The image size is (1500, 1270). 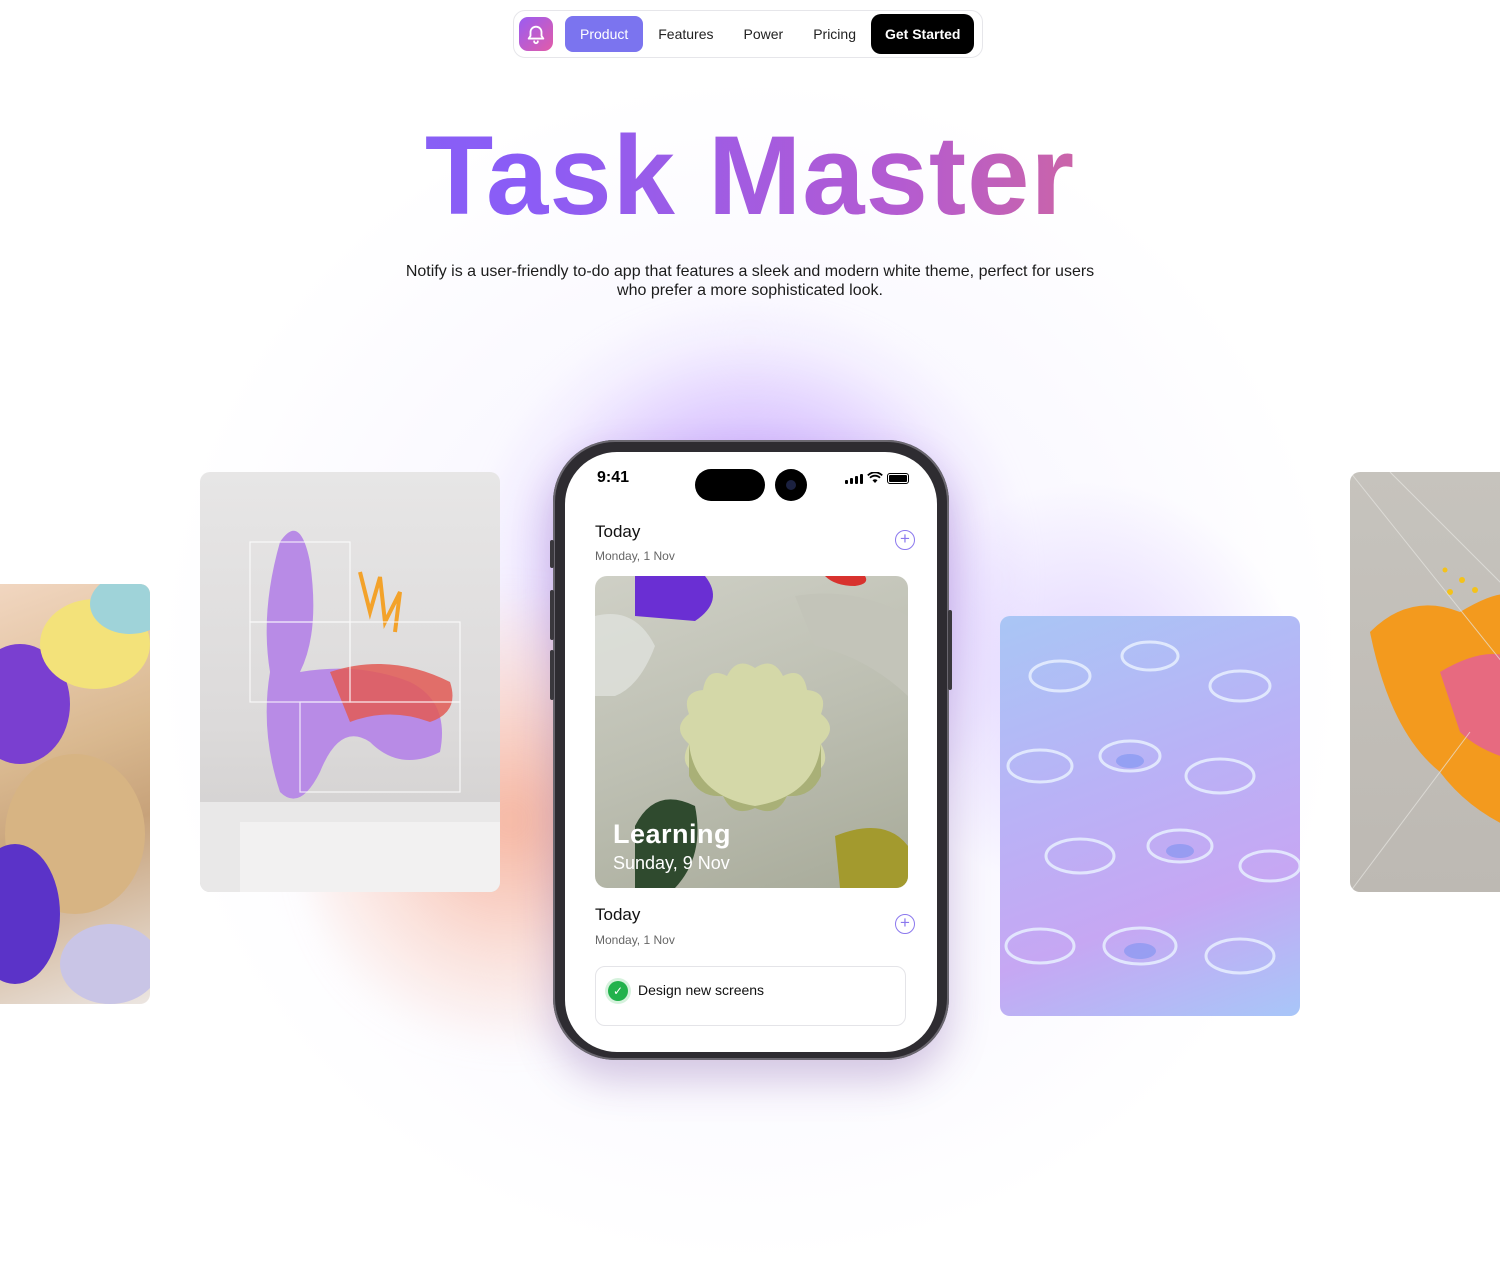 I want to click on feature-card-learning: Learning Sunday, 9 Nov, so click(x=751, y=732).